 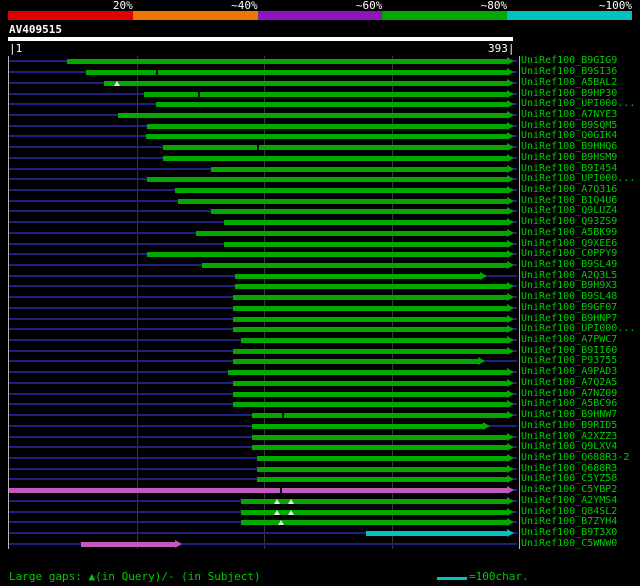 What do you see at coordinates (580, 340) in the screenshot?
I see `hit-label: UniRef100_A7PWC7` at bounding box center [580, 340].